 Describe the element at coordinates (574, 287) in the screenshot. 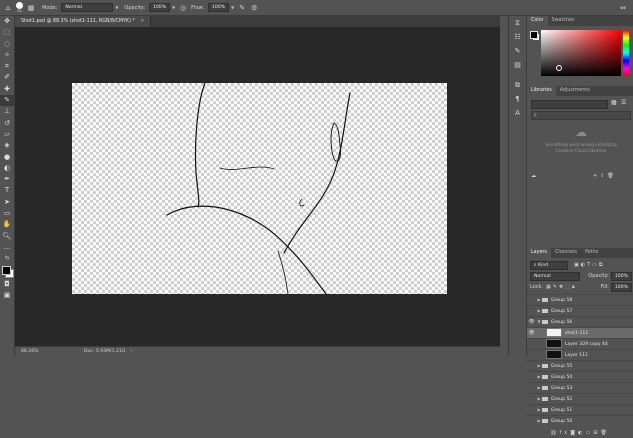

I see `lock-all-icon: 🔒︎` at that location.